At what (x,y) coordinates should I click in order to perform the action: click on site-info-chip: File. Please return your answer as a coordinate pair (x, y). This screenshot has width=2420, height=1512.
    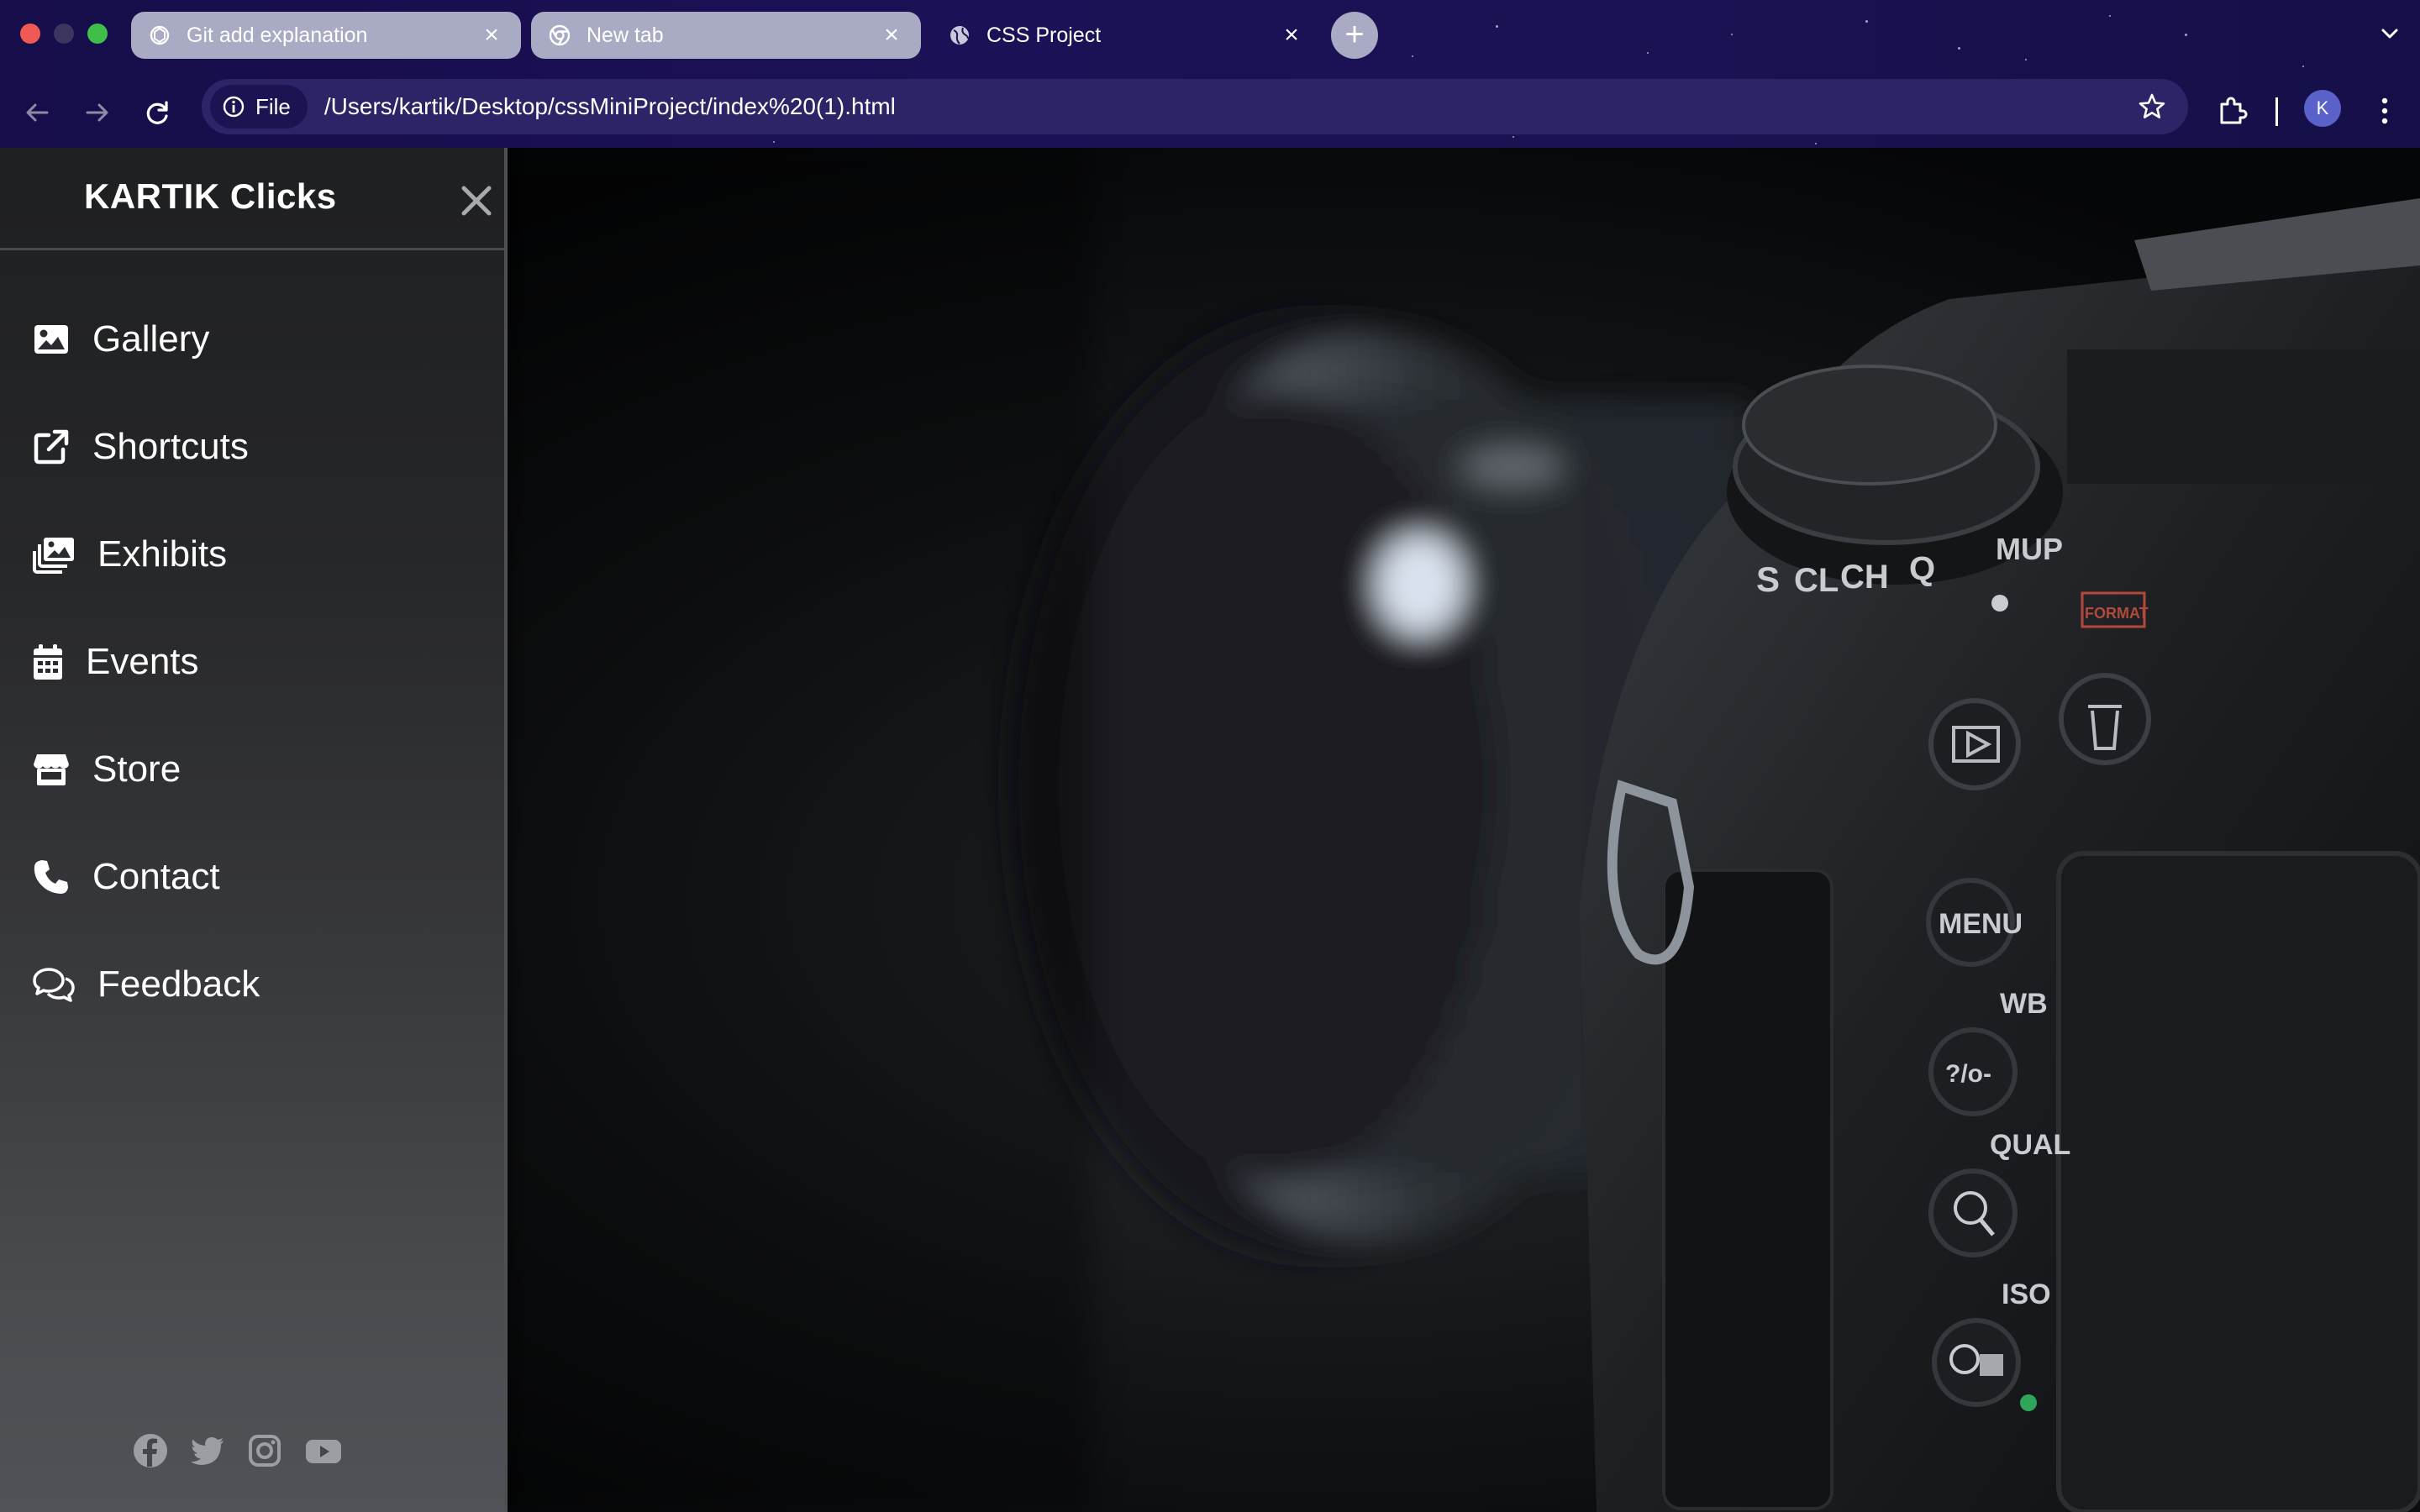
    Looking at the image, I should click on (259, 107).